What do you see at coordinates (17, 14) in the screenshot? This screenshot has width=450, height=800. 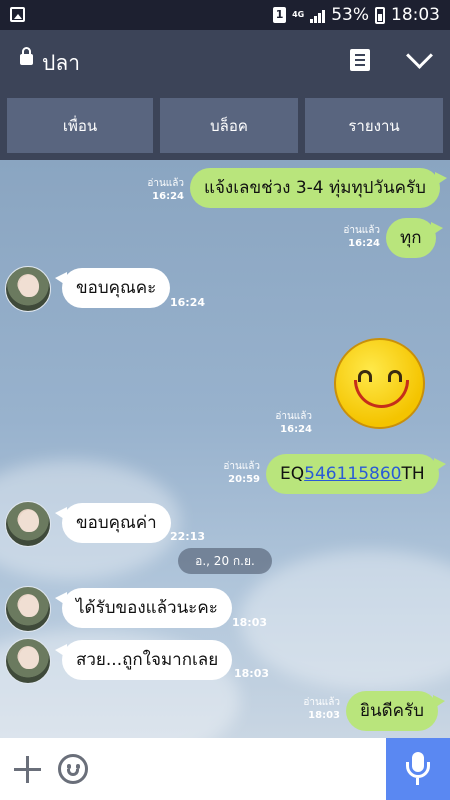 I see `gallery-icon` at bounding box center [17, 14].